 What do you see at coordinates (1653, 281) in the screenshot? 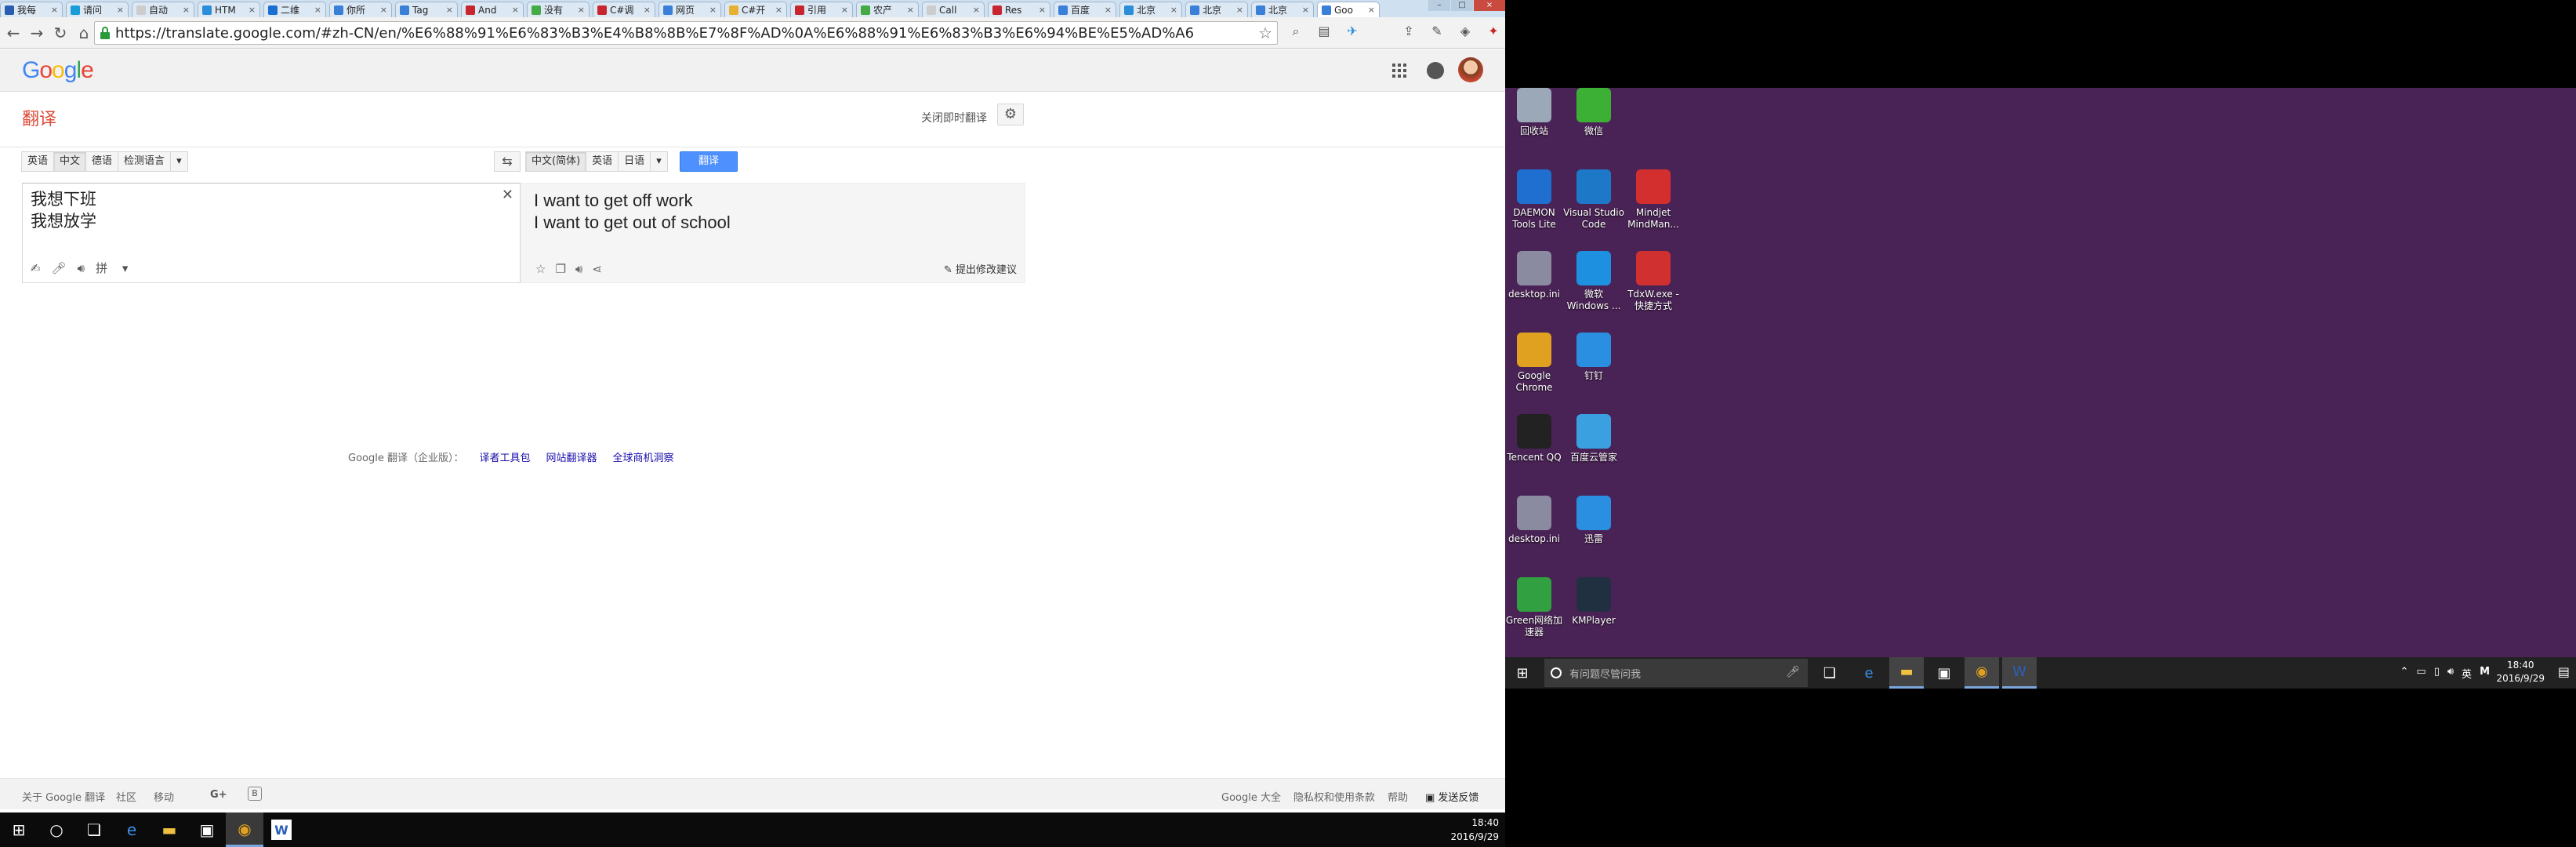
I see `desktop-icon: TdxW.exe - 快捷方式` at bounding box center [1653, 281].